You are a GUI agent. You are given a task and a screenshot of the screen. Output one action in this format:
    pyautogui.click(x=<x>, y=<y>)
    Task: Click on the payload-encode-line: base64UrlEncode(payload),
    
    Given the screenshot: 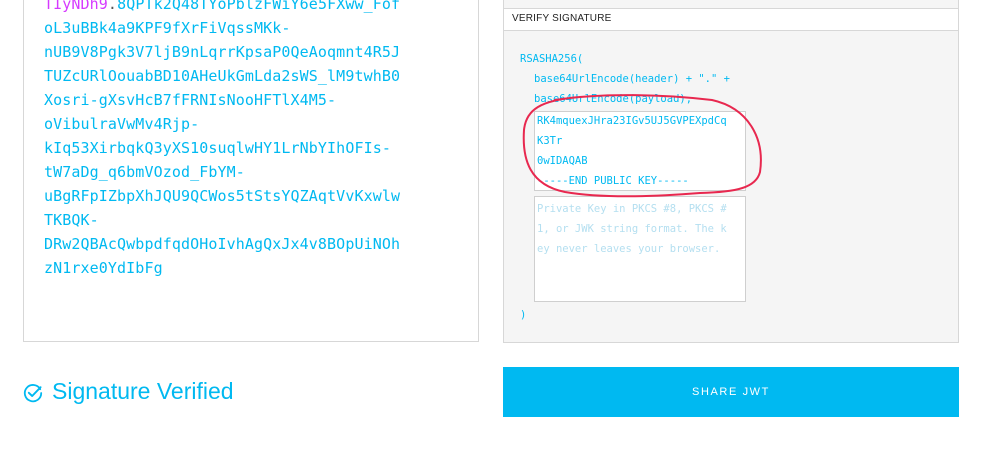 What is the action you would take?
    pyautogui.click(x=613, y=99)
    